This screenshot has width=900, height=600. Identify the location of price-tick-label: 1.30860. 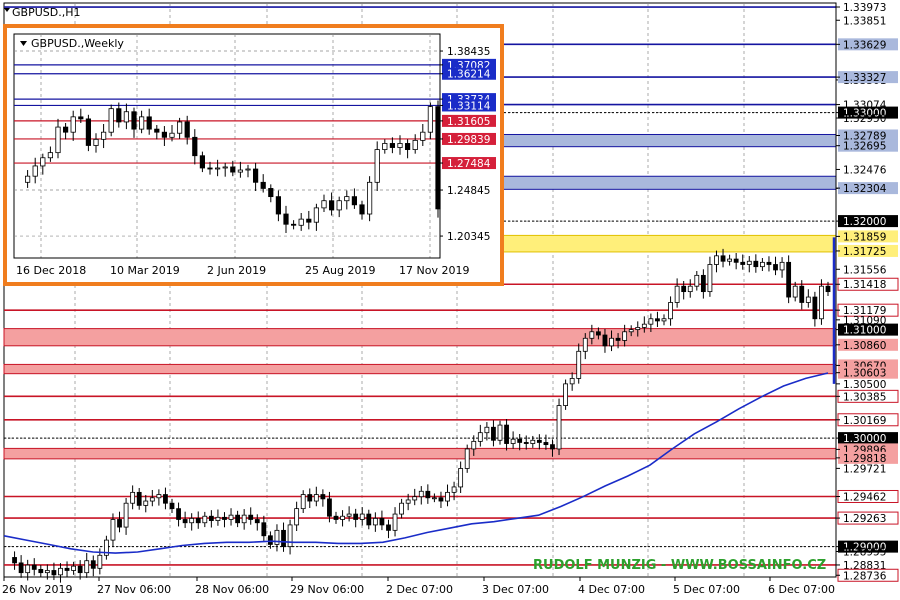
(864, 346).